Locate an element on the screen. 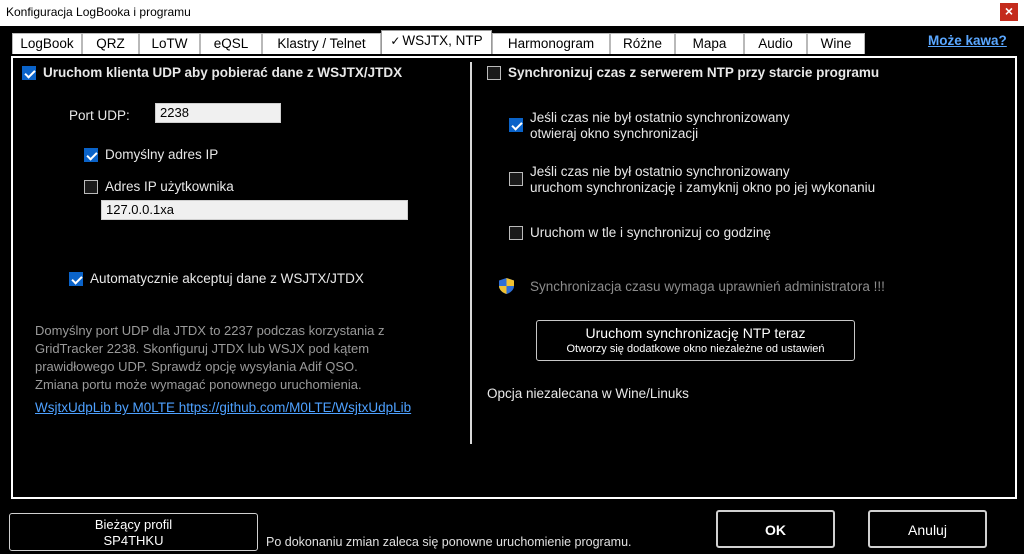 This screenshot has height=554, width=1024. column-divider is located at coordinates (471, 253).